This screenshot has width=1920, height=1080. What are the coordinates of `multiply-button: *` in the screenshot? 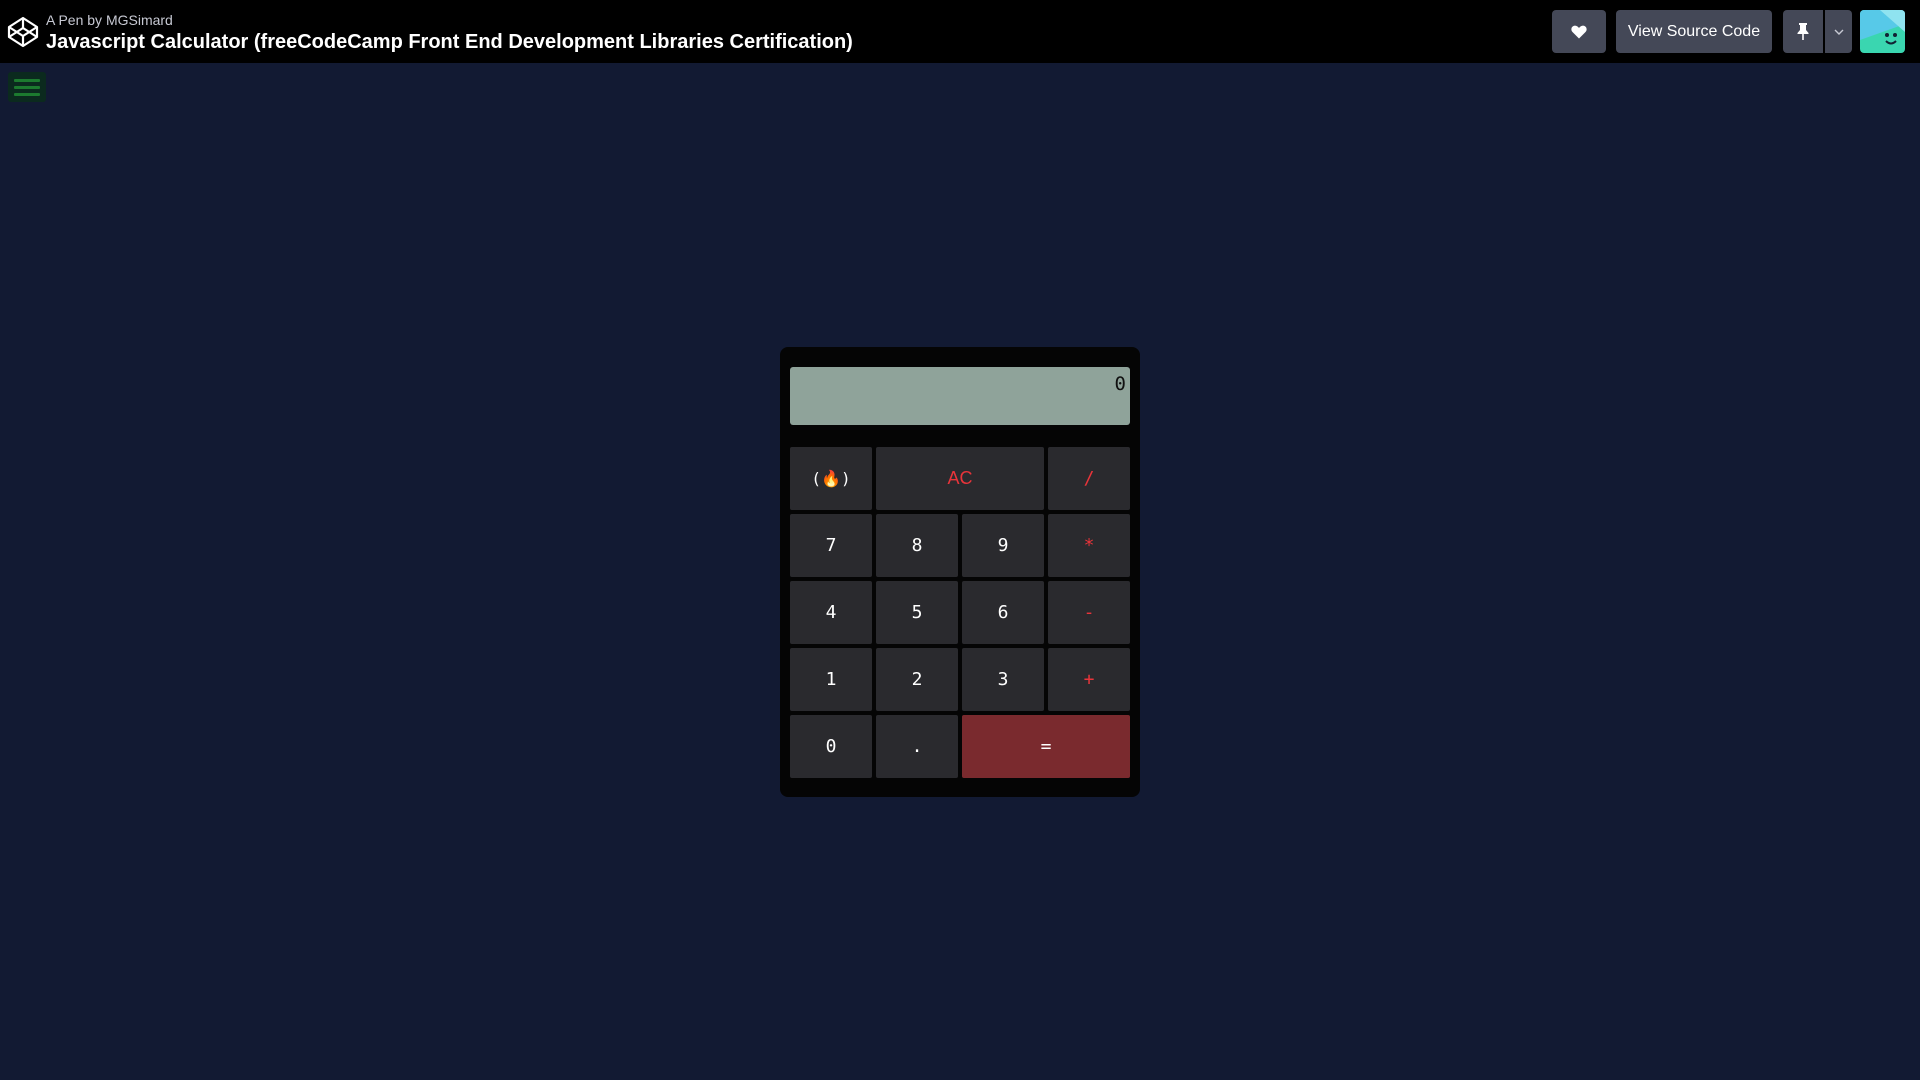 It's located at (1089, 545).